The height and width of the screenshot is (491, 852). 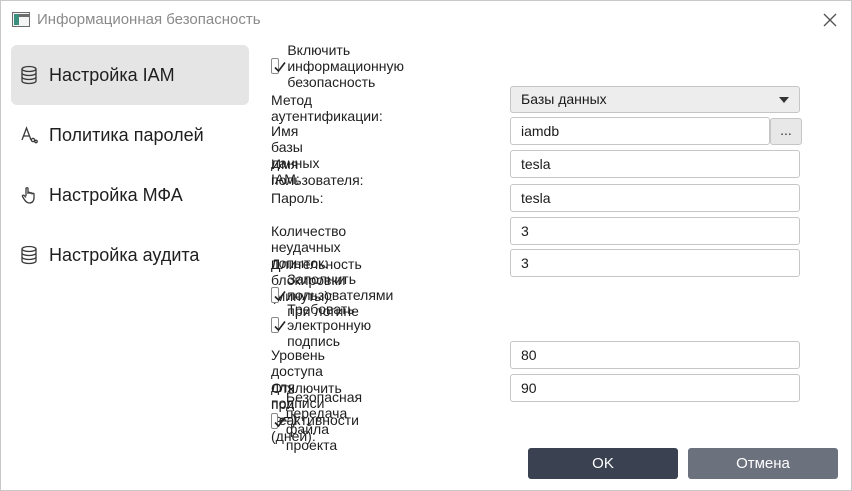 What do you see at coordinates (655, 355) in the screenshot?
I see `sign-access-level-input: 80` at bounding box center [655, 355].